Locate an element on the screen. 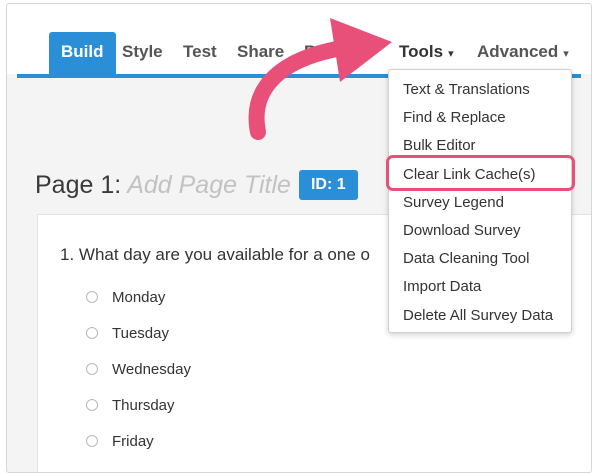 Image resolution: width=598 pixels, height=473 pixels. tab-test: Test is located at coordinates (200, 53).